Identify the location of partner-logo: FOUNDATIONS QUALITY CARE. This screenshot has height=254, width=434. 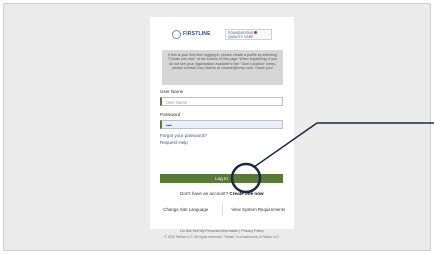
(248, 34).